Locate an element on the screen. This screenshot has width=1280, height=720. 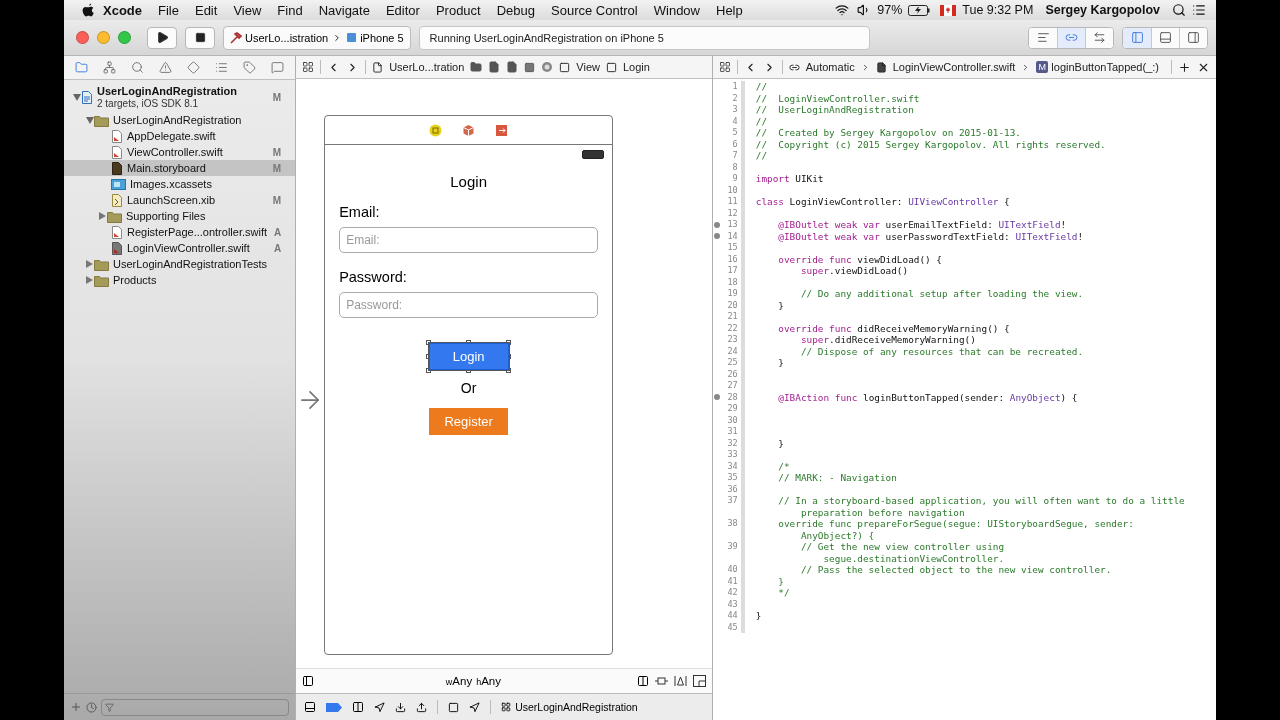
file-tree-item: UserLoginAndRegistrationTests is located at coordinates (180, 264).